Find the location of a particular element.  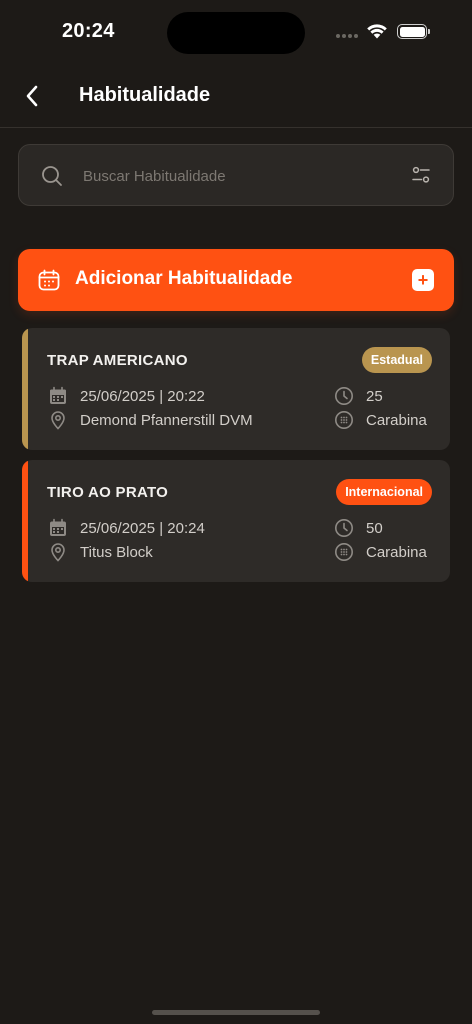

card-count-text: 25 is located at coordinates (374, 396).